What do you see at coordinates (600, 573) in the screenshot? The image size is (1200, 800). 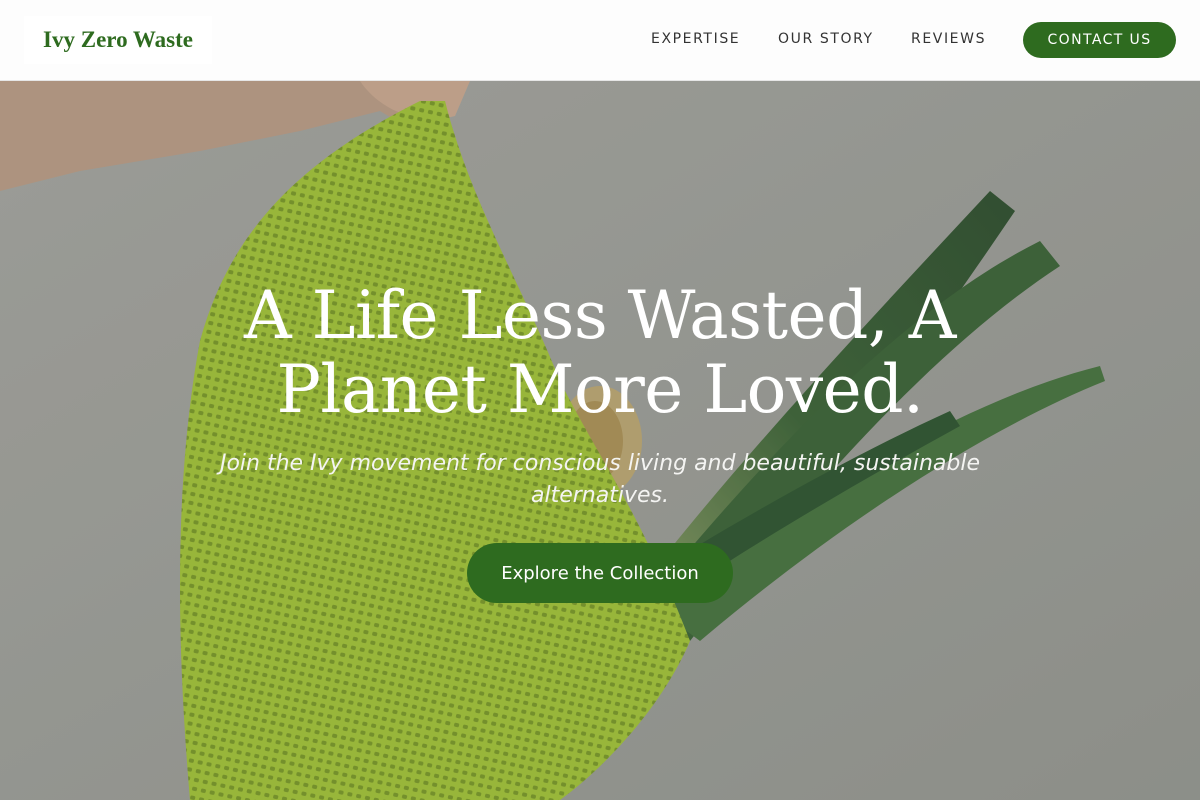 I see `explore-collection-button: Explore the Collection` at bounding box center [600, 573].